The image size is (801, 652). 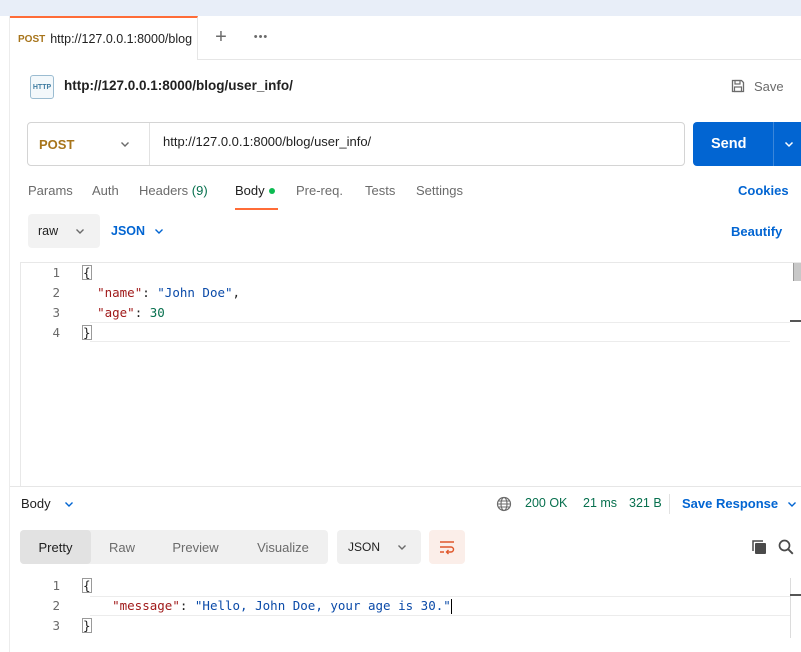 I want to click on response-section-dropdown: Body, so click(x=48, y=503).